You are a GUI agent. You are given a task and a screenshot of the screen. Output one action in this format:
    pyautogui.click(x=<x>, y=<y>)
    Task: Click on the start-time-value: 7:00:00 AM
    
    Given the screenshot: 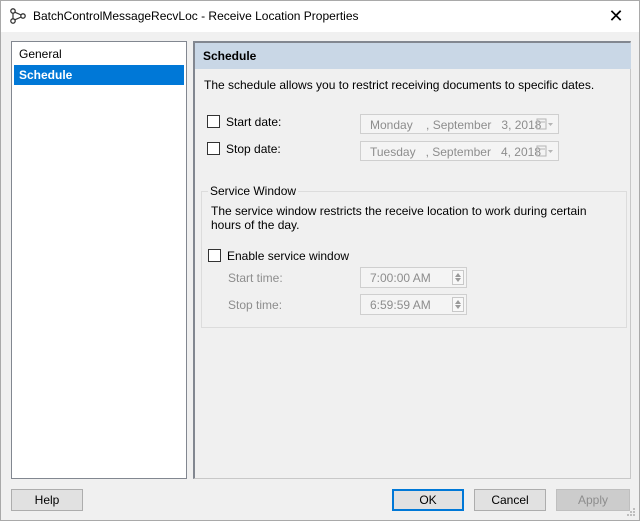 What is the action you would take?
    pyautogui.click(x=400, y=278)
    